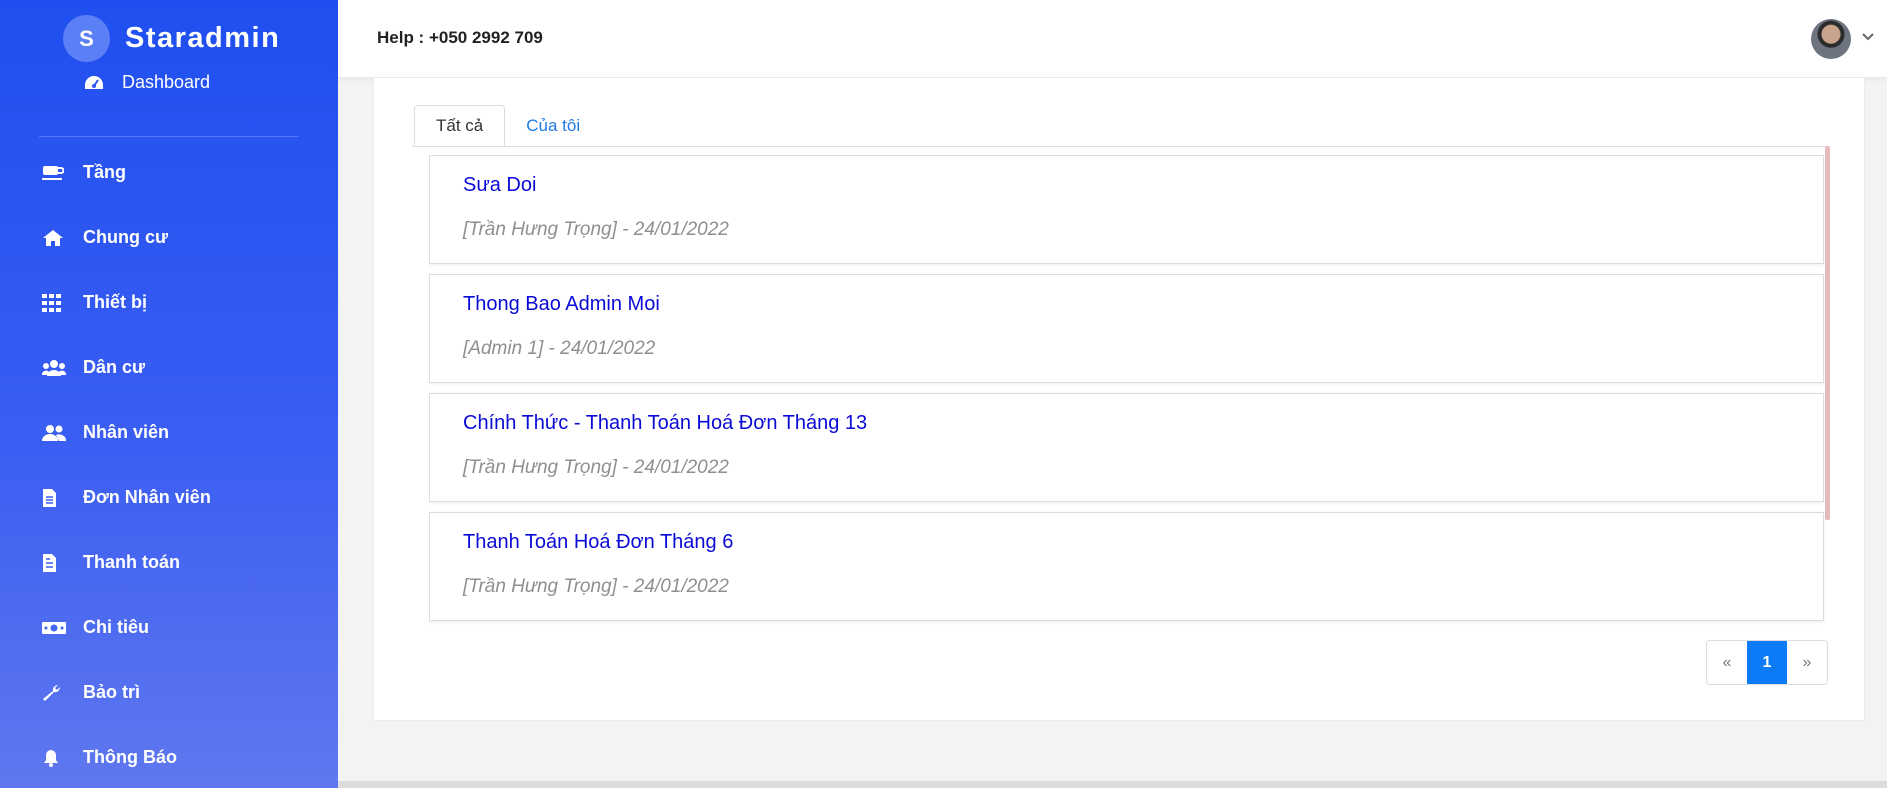  I want to click on invoice-icon, so click(54, 563).